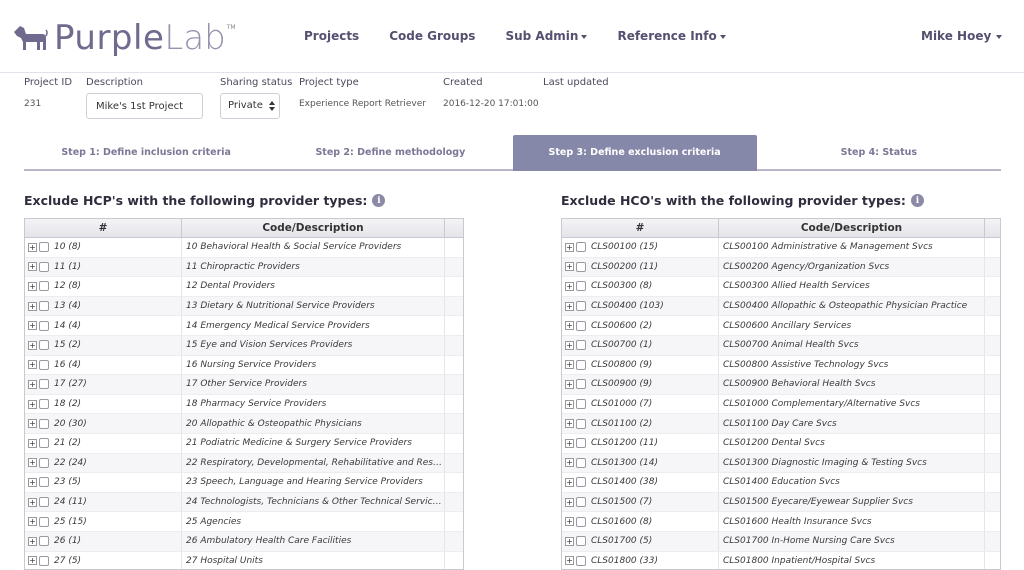 This screenshot has height=570, width=1024. What do you see at coordinates (313, 228) in the screenshot?
I see `hcp-col-code-description: Code/Description` at bounding box center [313, 228].